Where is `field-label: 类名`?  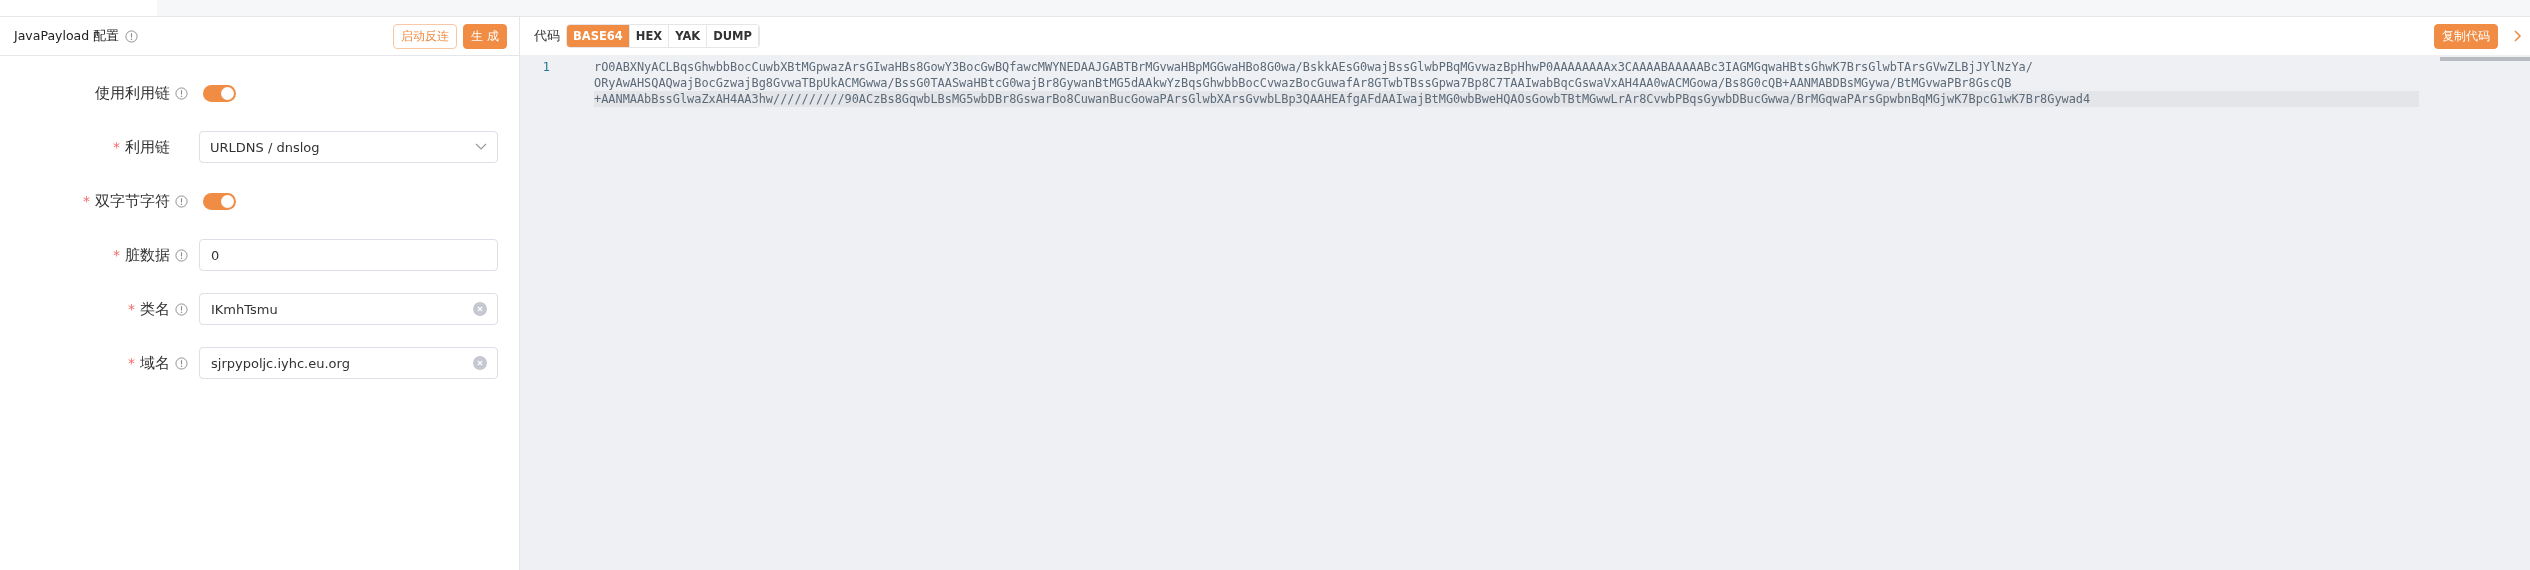
field-label: 类名 is located at coordinates (155, 309).